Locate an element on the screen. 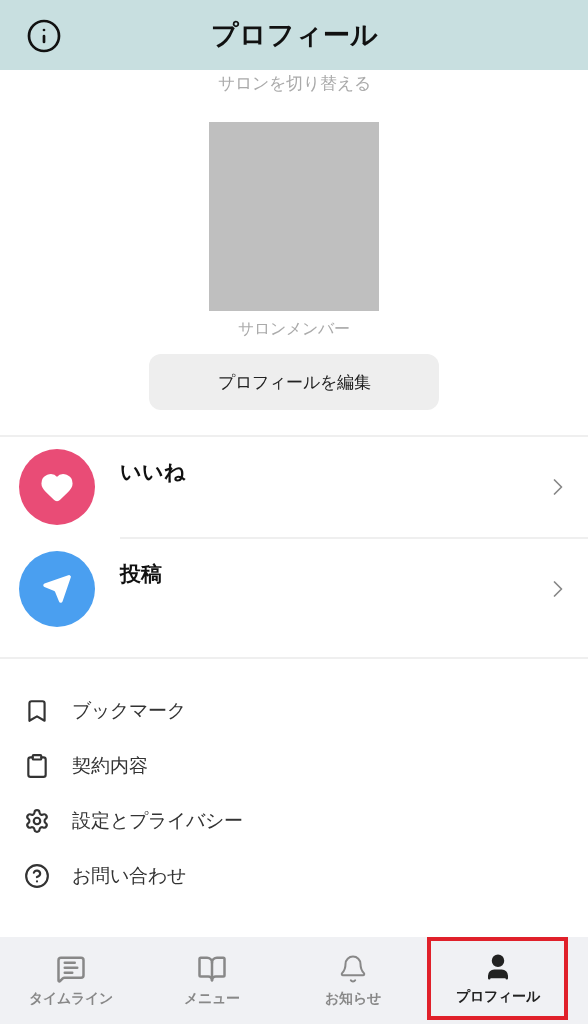  member-label: サロンメンバー is located at coordinates (294, 329).